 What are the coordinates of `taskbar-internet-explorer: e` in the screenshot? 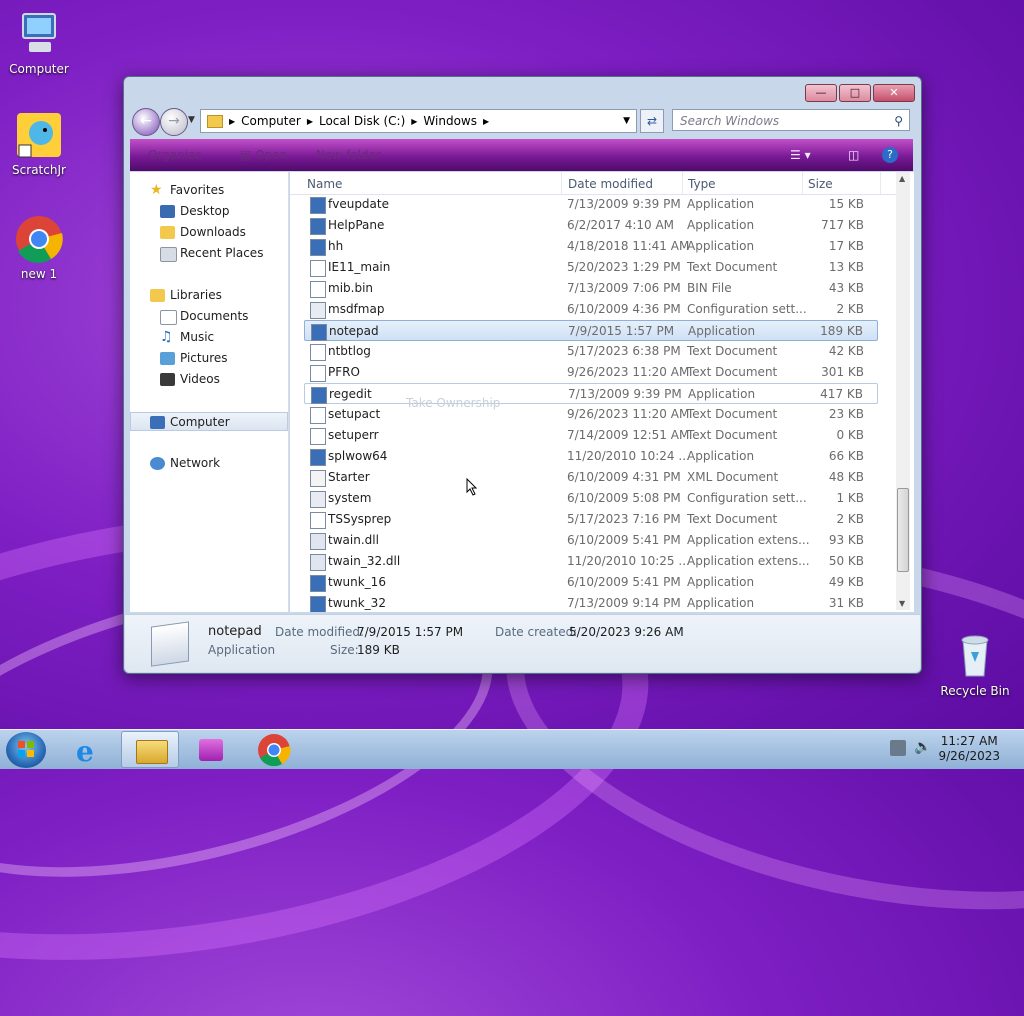 It's located at (90, 749).